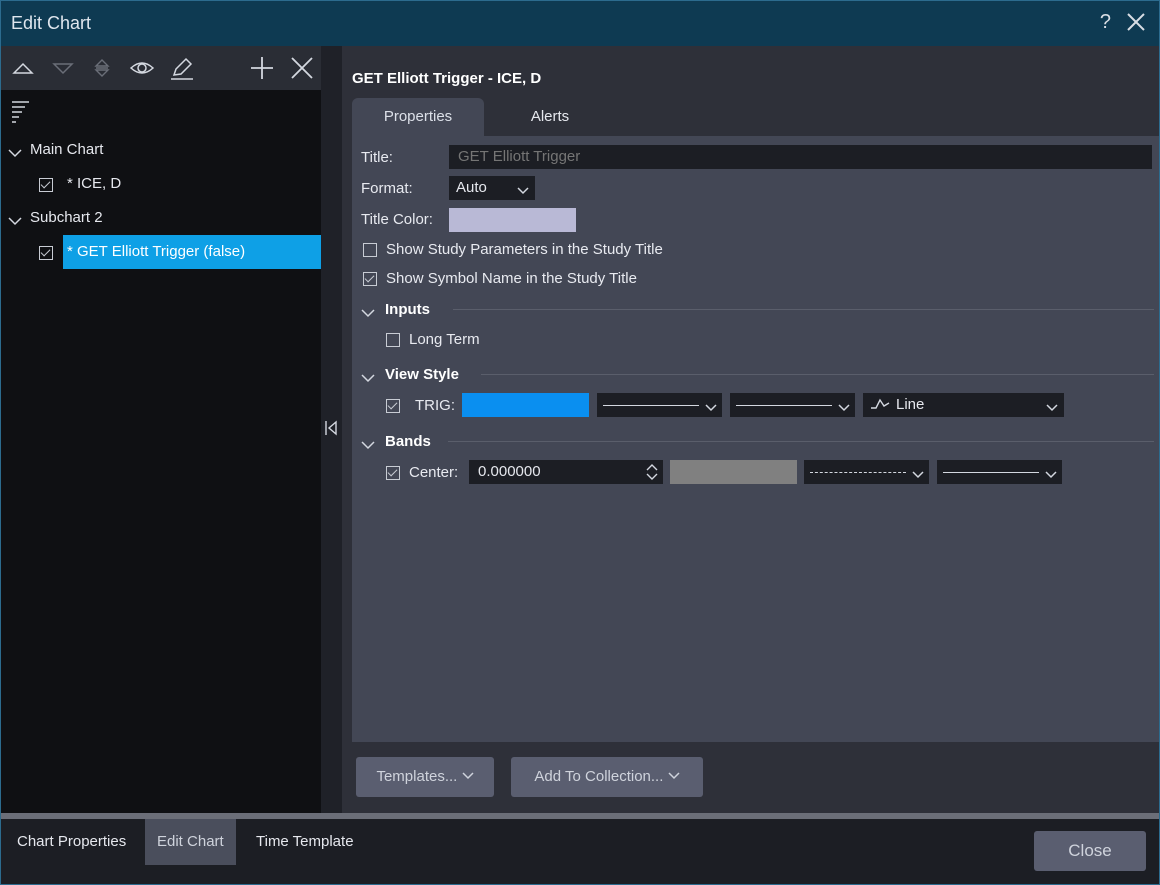 This screenshot has height=885, width=1160. Describe the element at coordinates (525, 405) in the screenshot. I see `trig-color-swatch` at that location.